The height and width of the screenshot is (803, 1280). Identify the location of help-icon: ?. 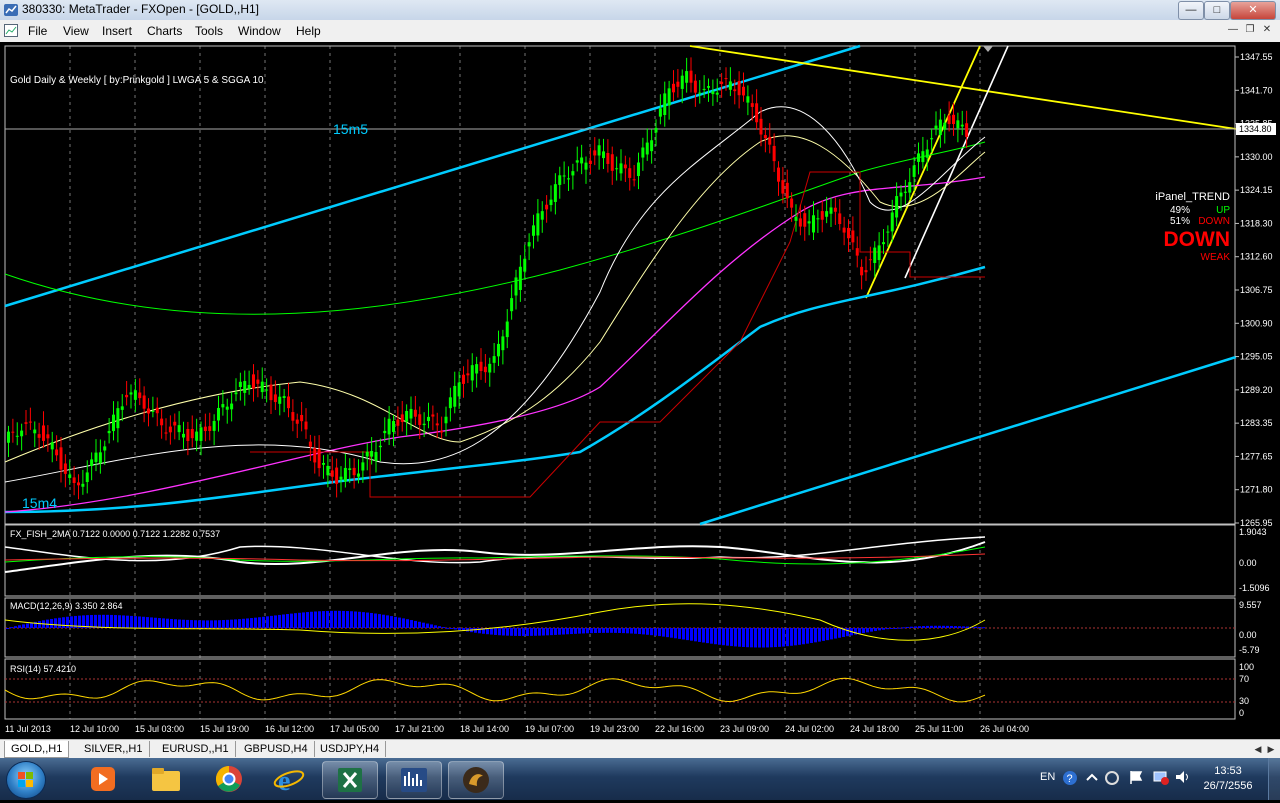
(1070, 778).